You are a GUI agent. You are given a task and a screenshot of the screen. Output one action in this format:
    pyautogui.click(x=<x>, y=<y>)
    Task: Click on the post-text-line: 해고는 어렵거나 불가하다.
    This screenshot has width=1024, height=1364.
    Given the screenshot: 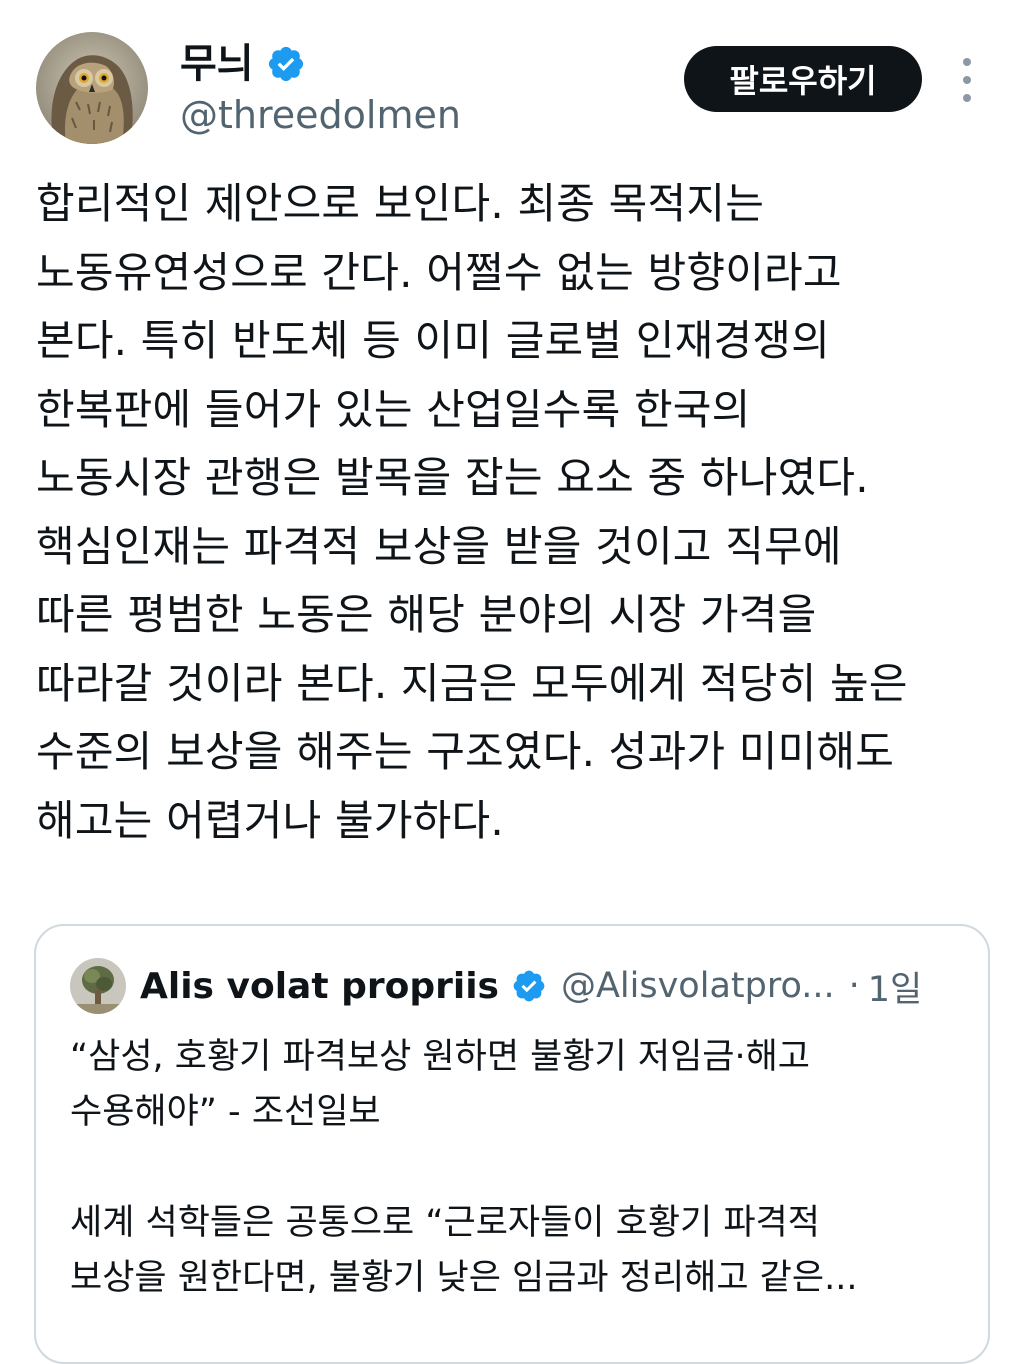 What is the action you would take?
    pyautogui.click(x=270, y=820)
    